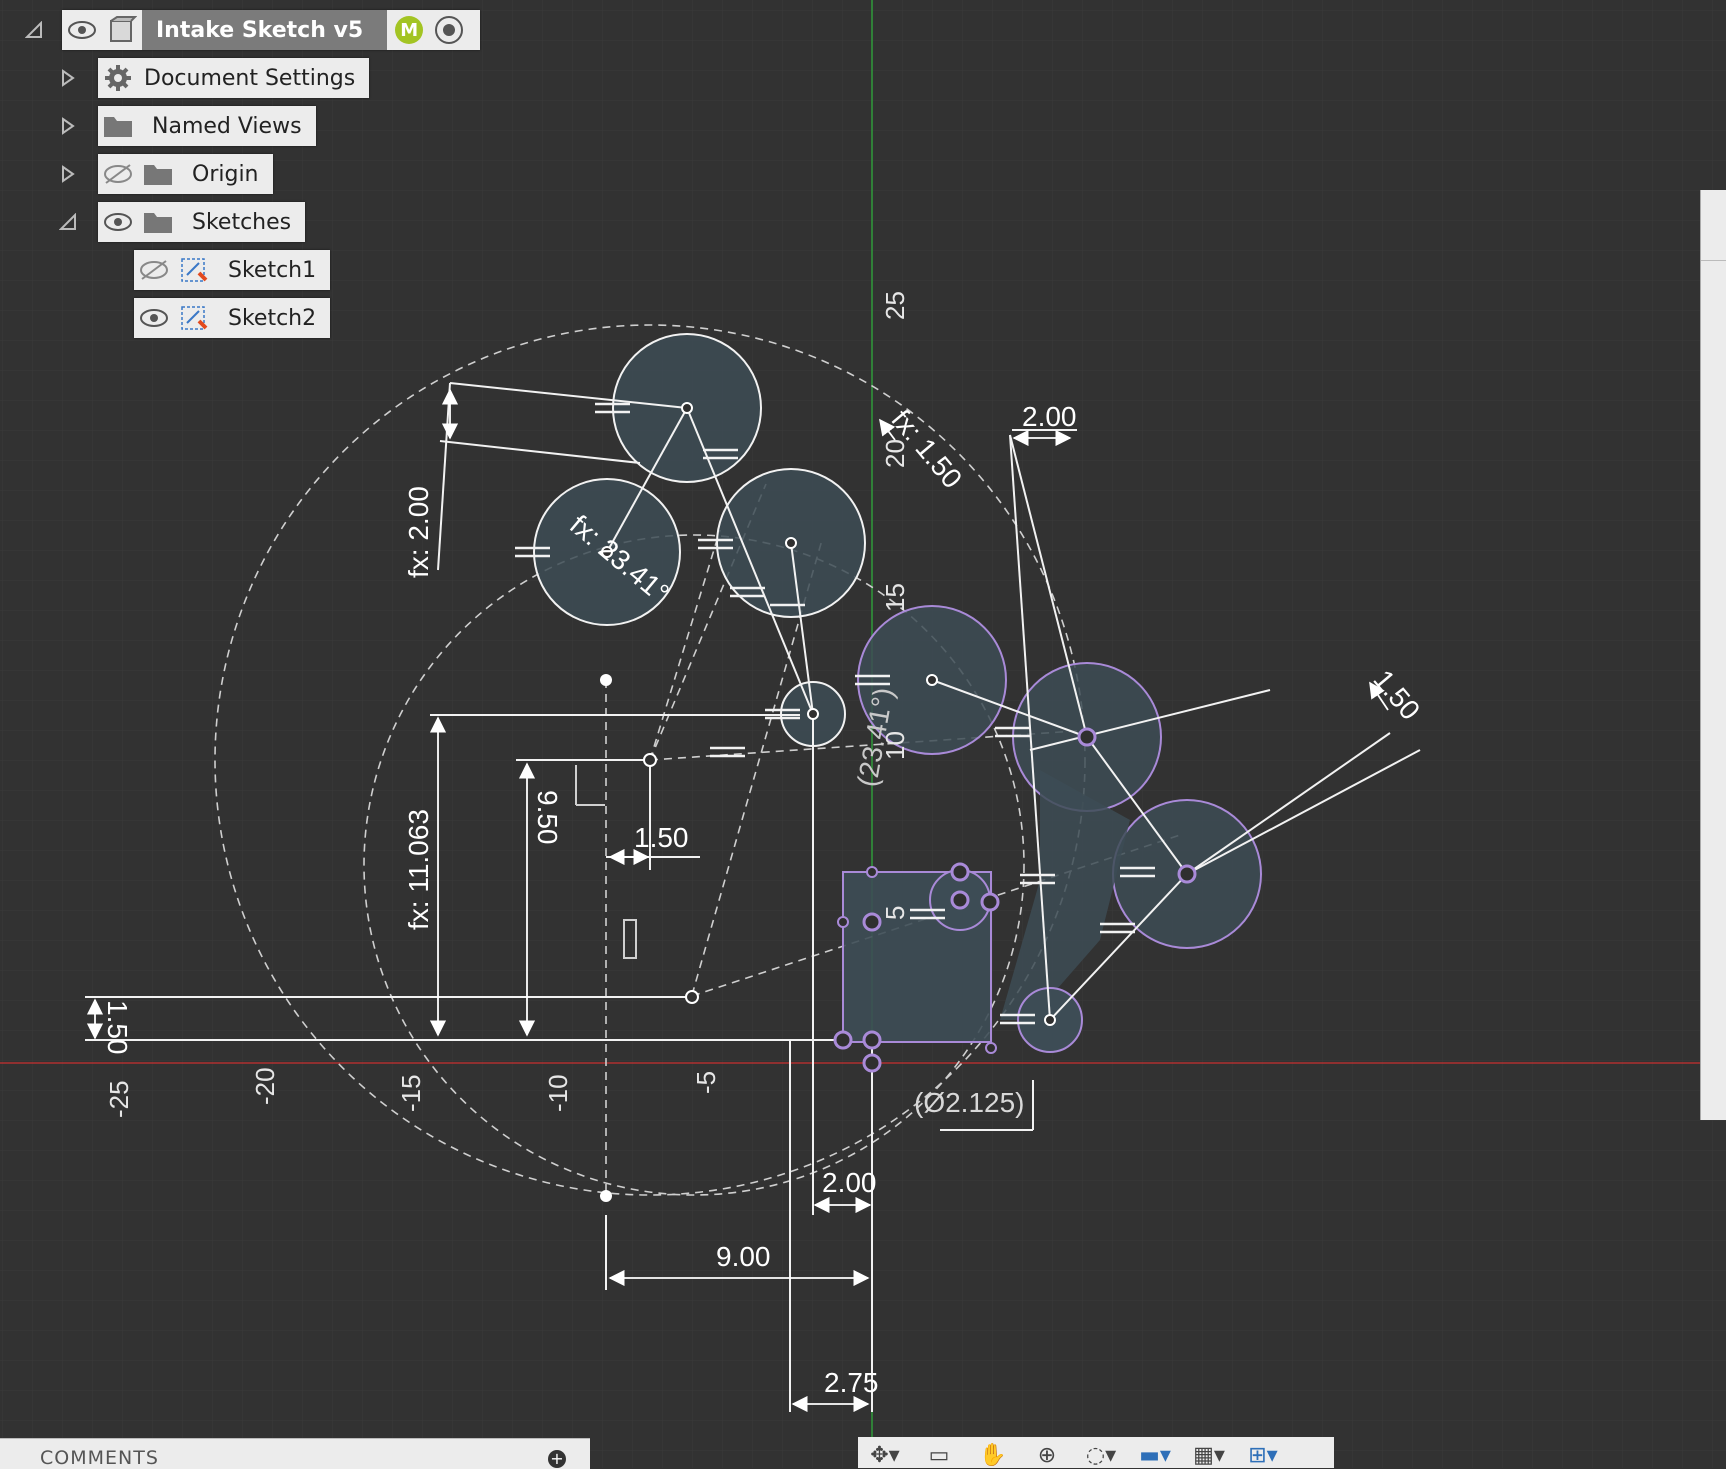 This screenshot has width=1726, height=1469. What do you see at coordinates (409, 30) in the screenshot?
I see `active-component-badge: M` at bounding box center [409, 30].